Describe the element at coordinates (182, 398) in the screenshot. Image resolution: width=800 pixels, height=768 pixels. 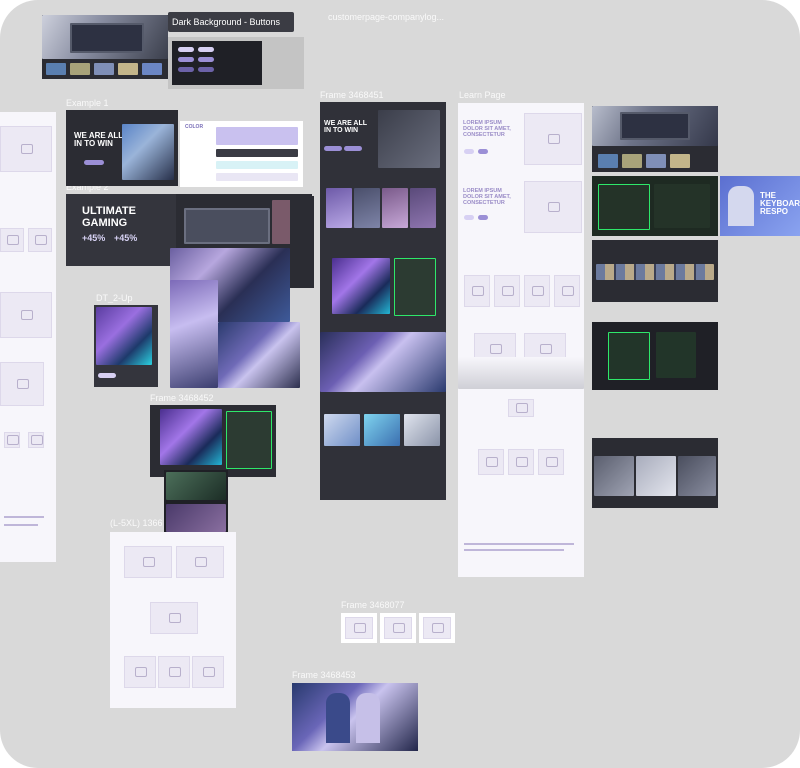
I see `frame-label-3468452: Frame 3468452` at that location.